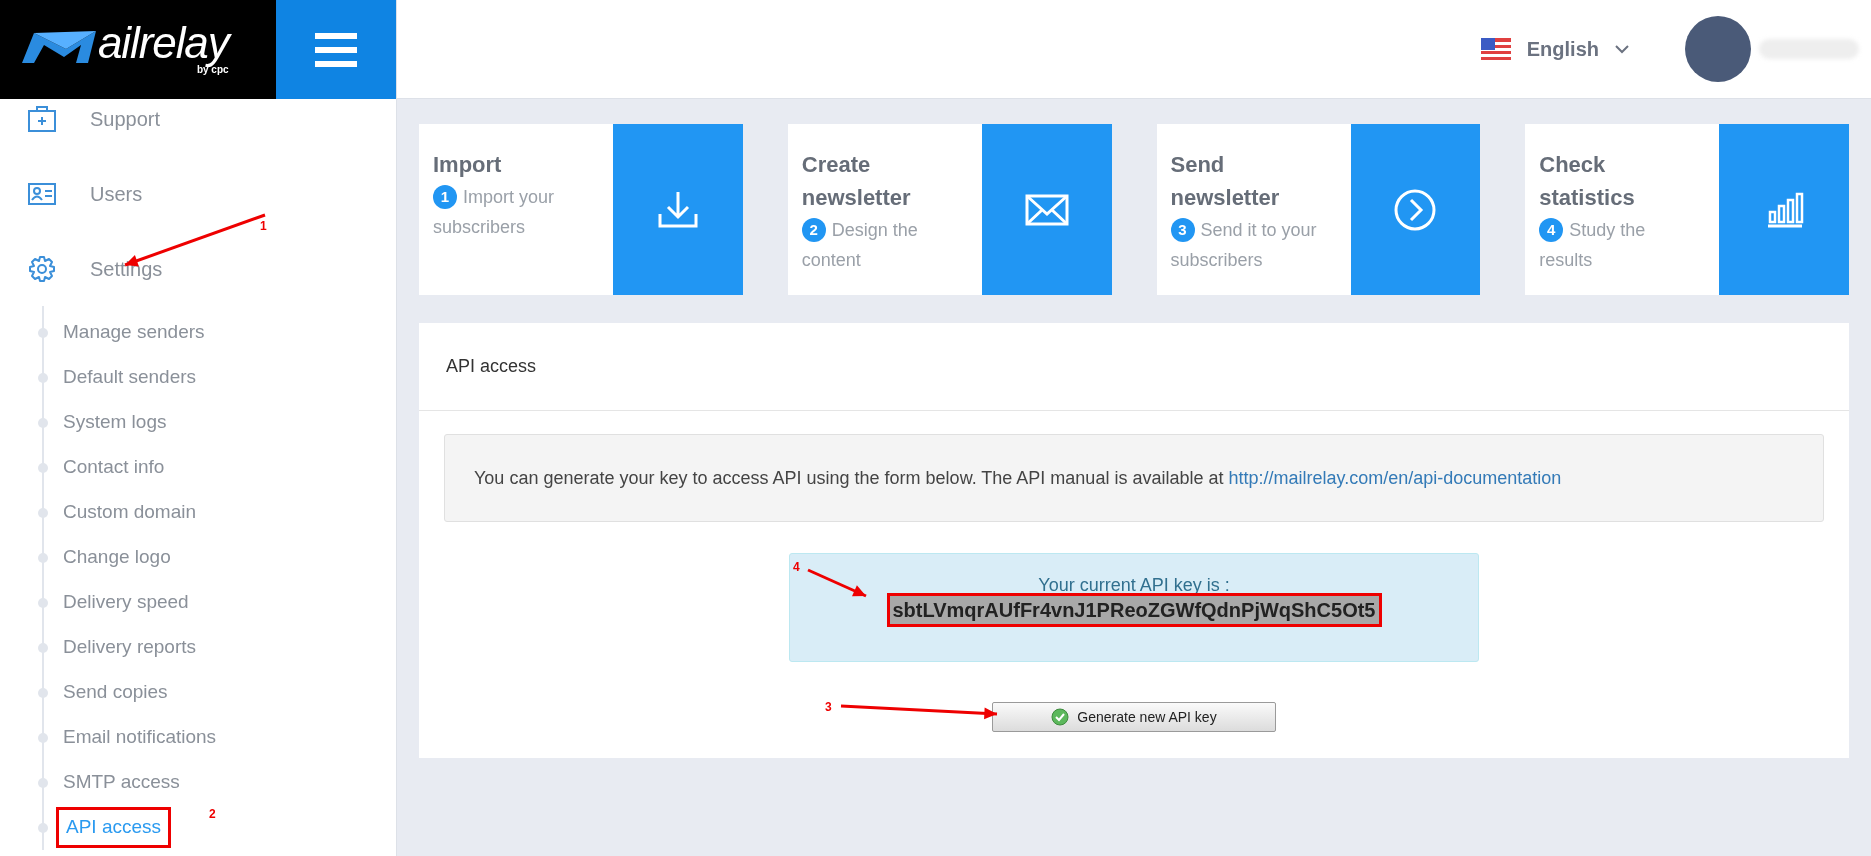 The image size is (1871, 856). I want to click on step-card: Import 1 Import your subscribers, so click(581, 209).